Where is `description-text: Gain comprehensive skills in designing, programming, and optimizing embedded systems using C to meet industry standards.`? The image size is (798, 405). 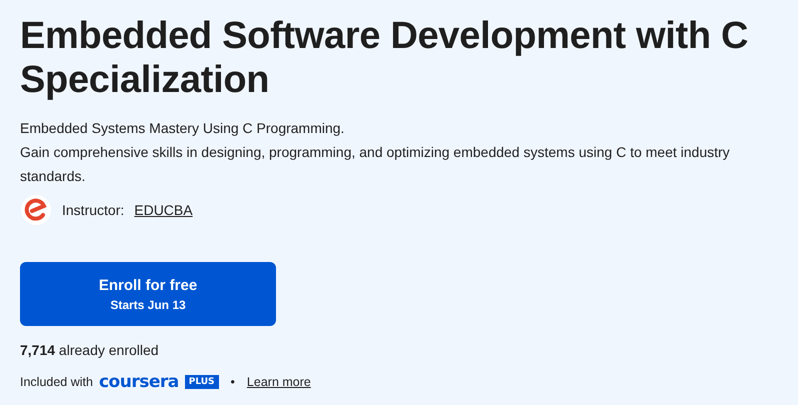 description-text: Gain comprehensive skills in designing, programming, and optimizing embedded systems using C to meet industry standards. is located at coordinates (375, 164).